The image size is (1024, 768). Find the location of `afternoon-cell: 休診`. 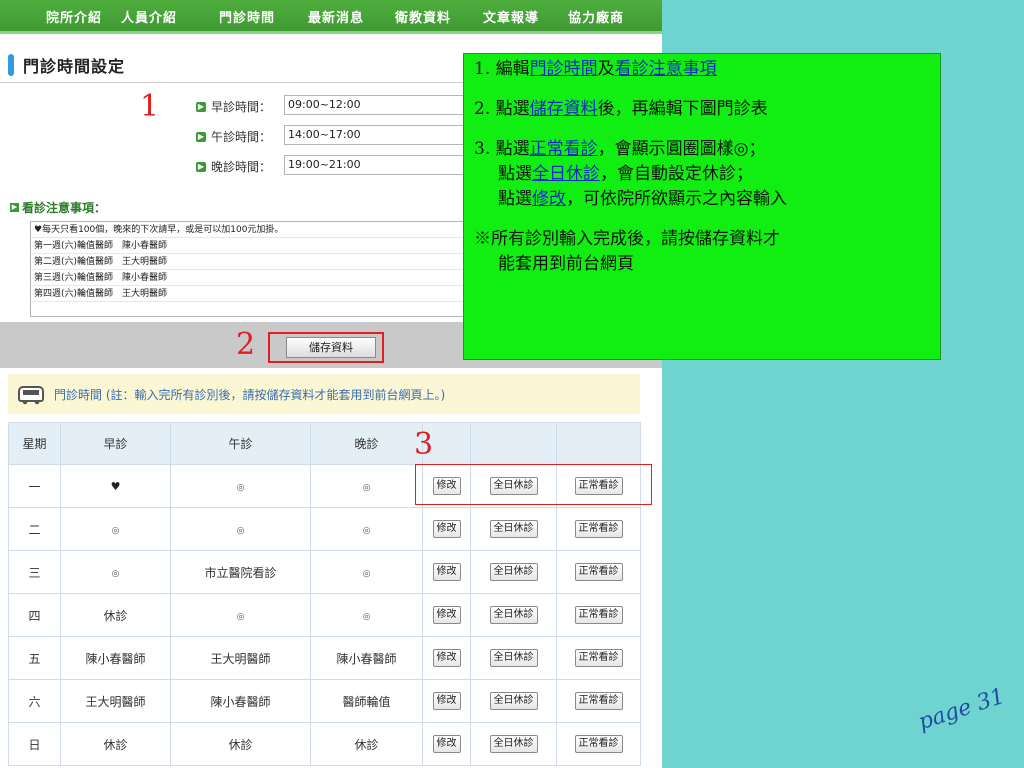

afternoon-cell: 休診 is located at coordinates (240, 744).